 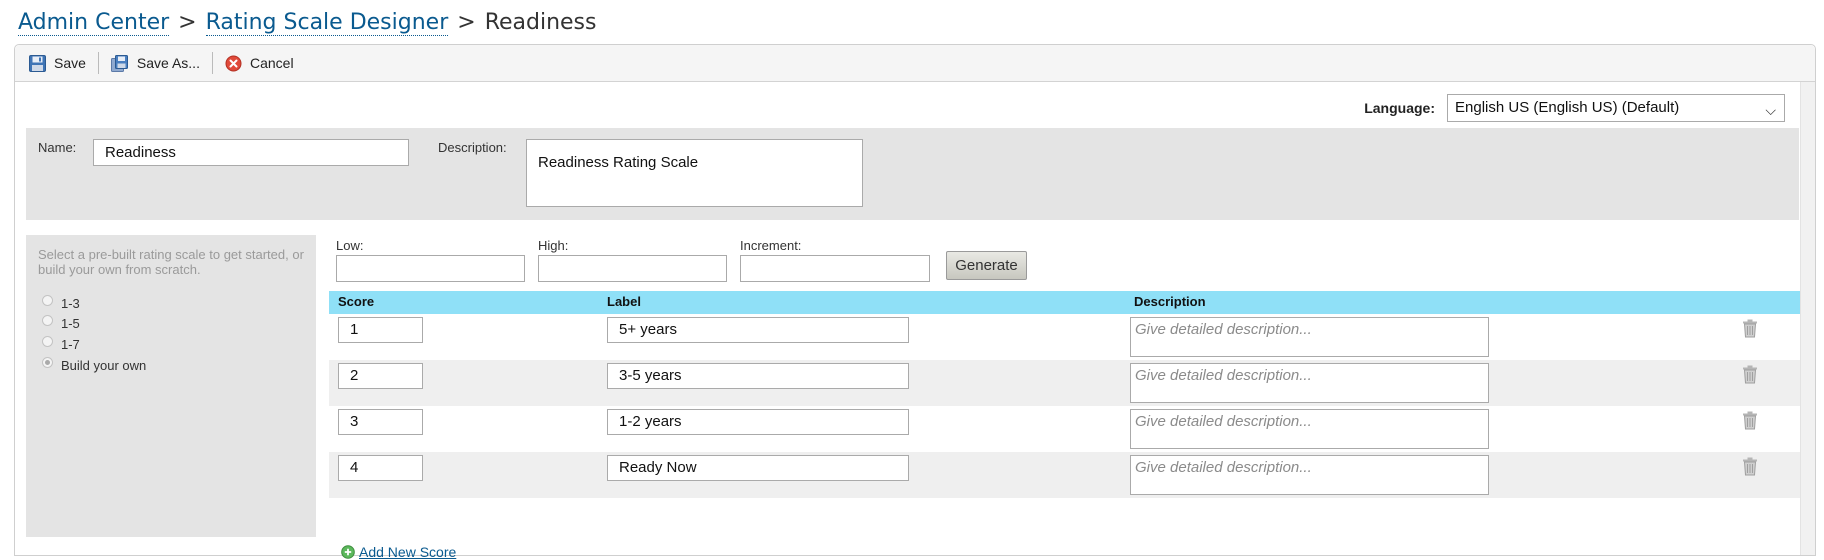 I want to click on radio-button-selected, so click(x=47, y=362).